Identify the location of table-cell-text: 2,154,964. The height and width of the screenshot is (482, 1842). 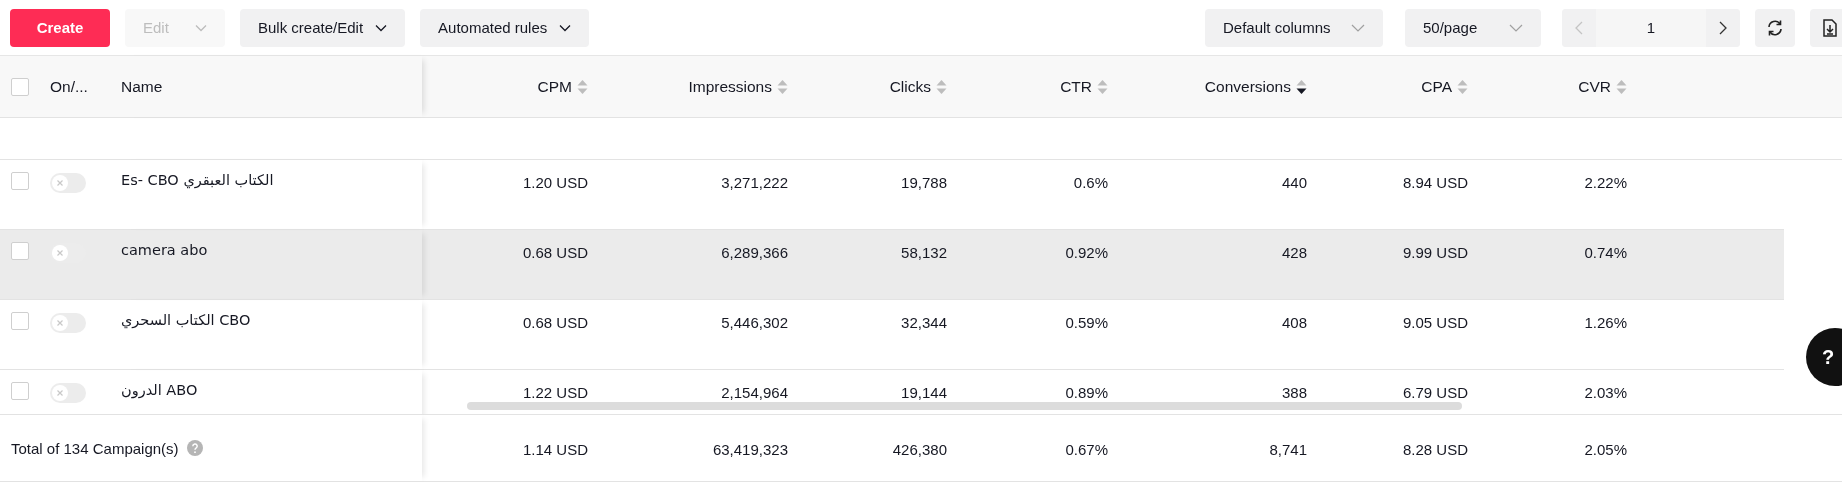
(754, 392).